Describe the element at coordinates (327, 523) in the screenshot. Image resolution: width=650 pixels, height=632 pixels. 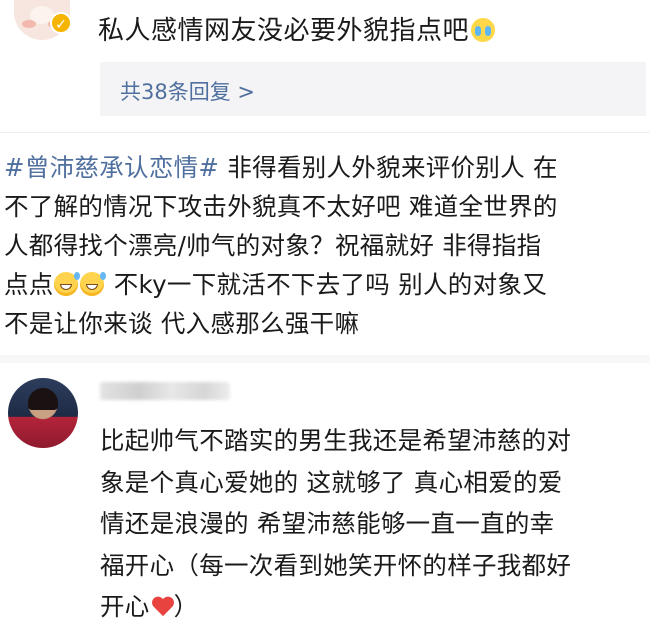
I see `reply-line-3: 情还是浪漫的 希望沛慈能够一直一直的幸` at that location.